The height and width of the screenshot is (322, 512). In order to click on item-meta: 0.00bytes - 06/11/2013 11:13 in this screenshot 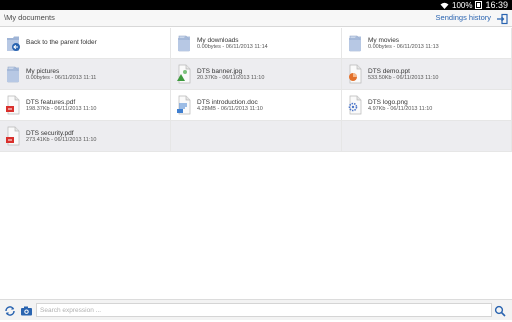, I will do `click(403, 47)`.